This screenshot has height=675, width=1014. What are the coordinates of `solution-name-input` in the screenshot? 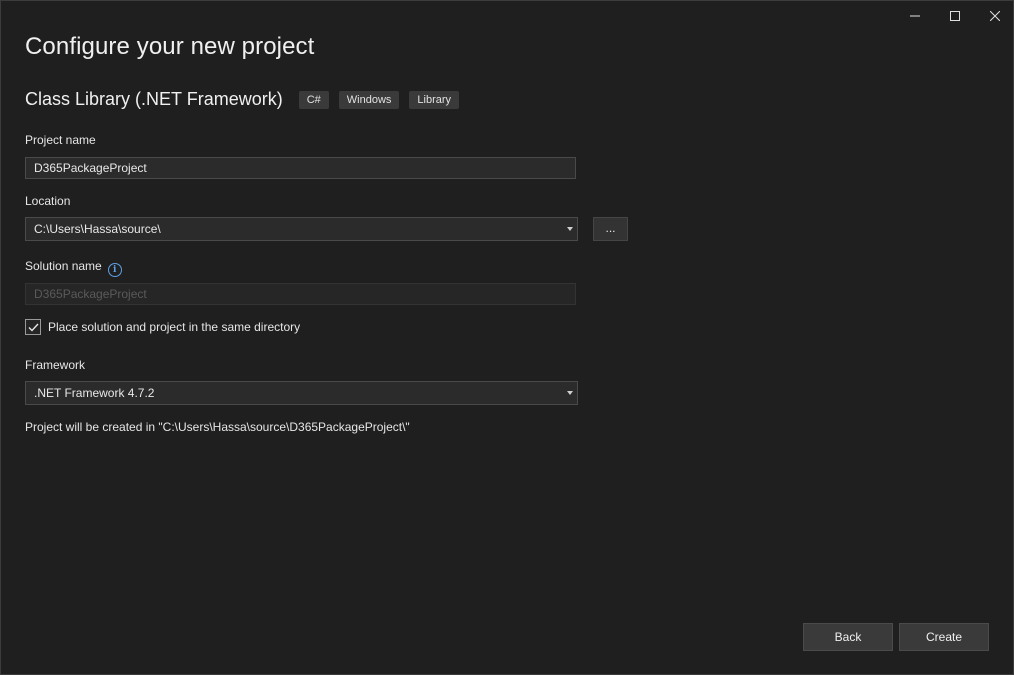 It's located at (300, 294).